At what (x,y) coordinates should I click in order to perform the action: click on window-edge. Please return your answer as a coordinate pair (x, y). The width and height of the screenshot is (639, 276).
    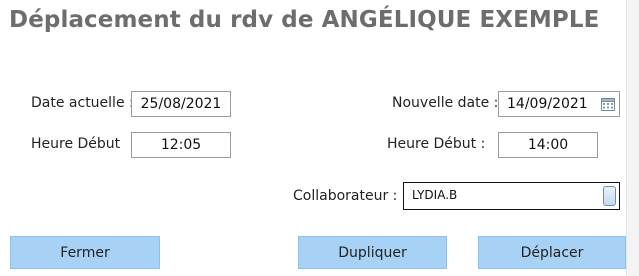
    Looking at the image, I should click on (632, 138).